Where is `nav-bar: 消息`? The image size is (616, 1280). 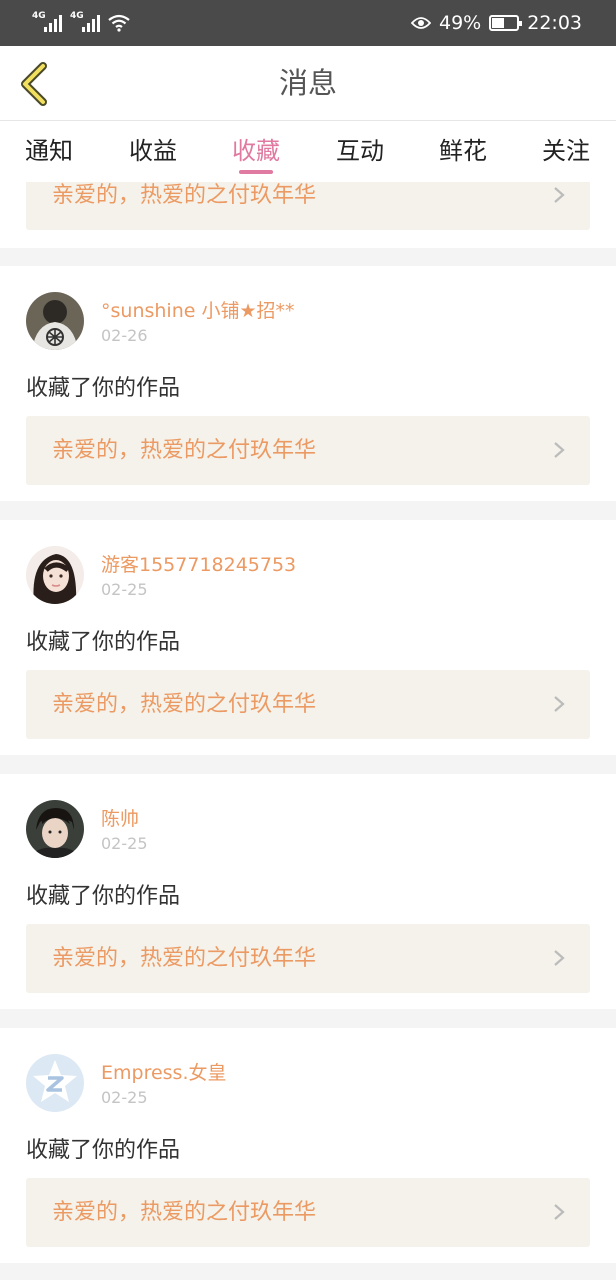
nav-bar: 消息 is located at coordinates (308, 83).